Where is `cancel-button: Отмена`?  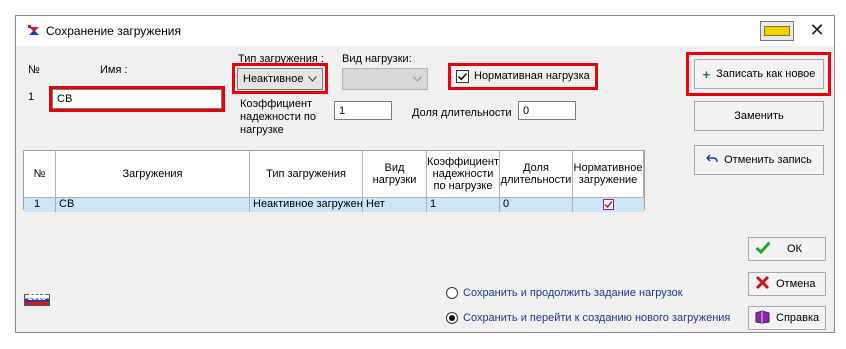 cancel-button: Отмена is located at coordinates (787, 284).